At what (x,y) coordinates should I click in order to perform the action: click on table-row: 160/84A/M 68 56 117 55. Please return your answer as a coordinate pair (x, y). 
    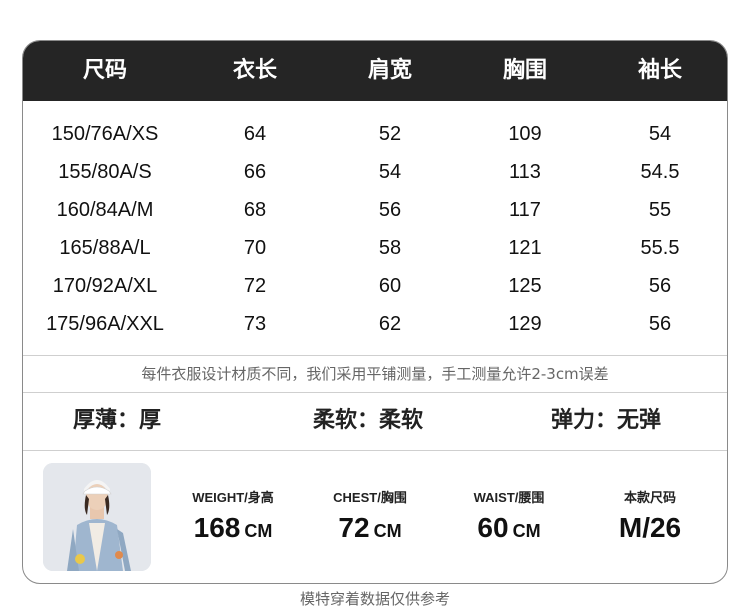
    Looking at the image, I should click on (375, 210).